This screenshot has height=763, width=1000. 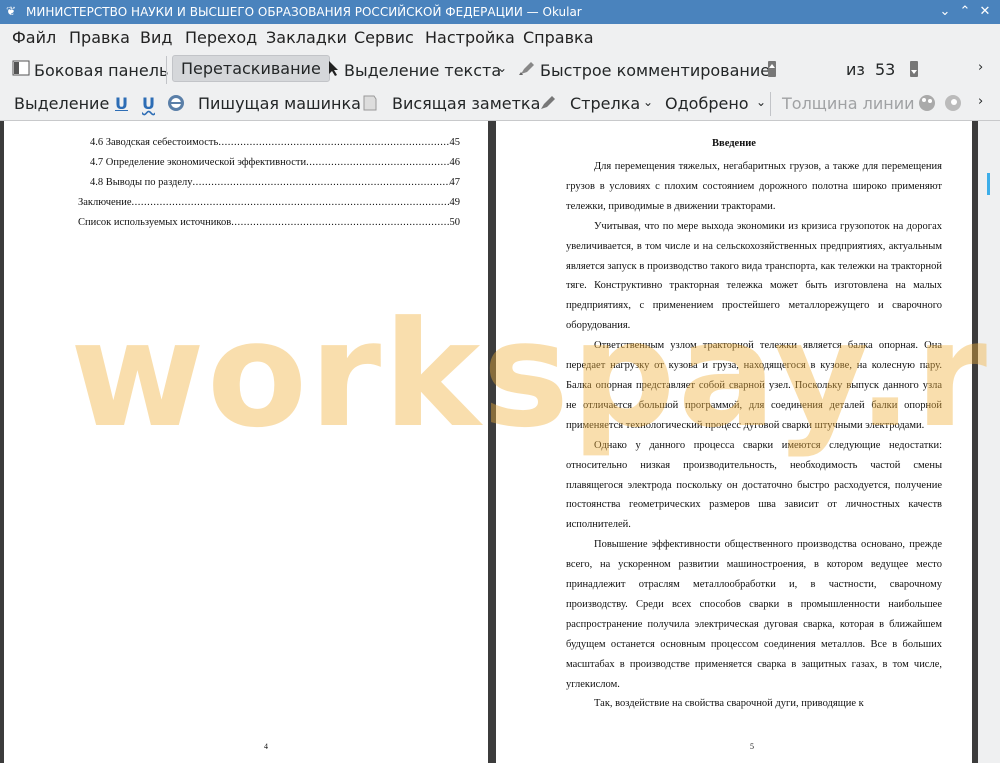 I want to click on next-page-button, so click(x=914, y=71).